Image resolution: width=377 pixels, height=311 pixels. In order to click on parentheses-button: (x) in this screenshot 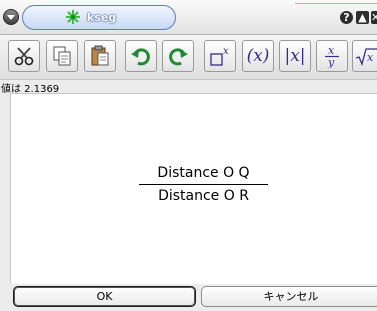, I will do `click(258, 56)`.